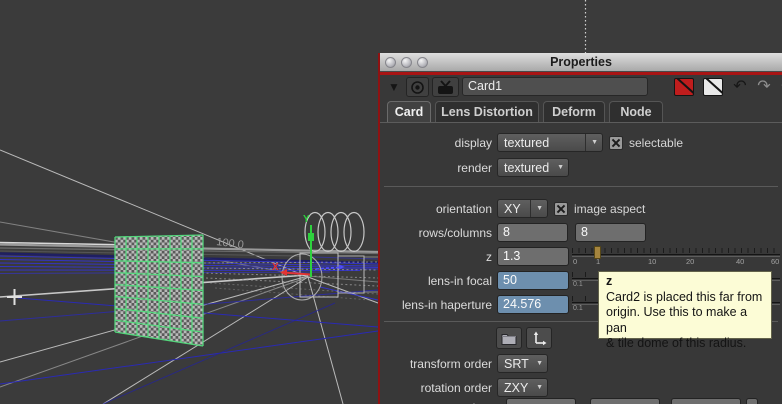 This screenshot has height=404, width=782. What do you see at coordinates (533, 280) in the screenshot?
I see `lens-in-focal-input: 50` at bounding box center [533, 280].